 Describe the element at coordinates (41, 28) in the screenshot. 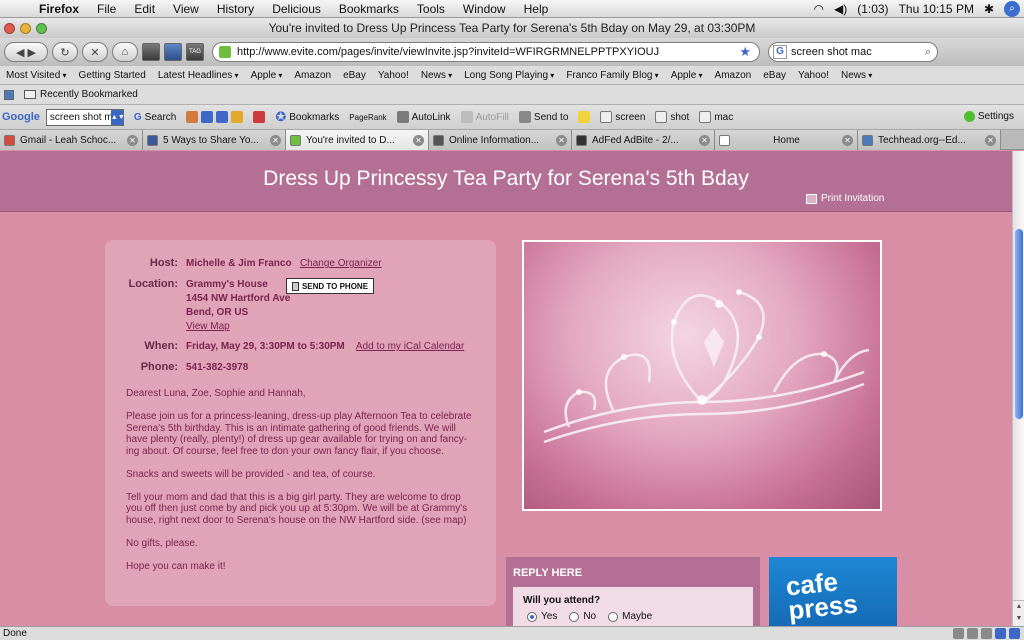

I see `zoom-window-button` at that location.